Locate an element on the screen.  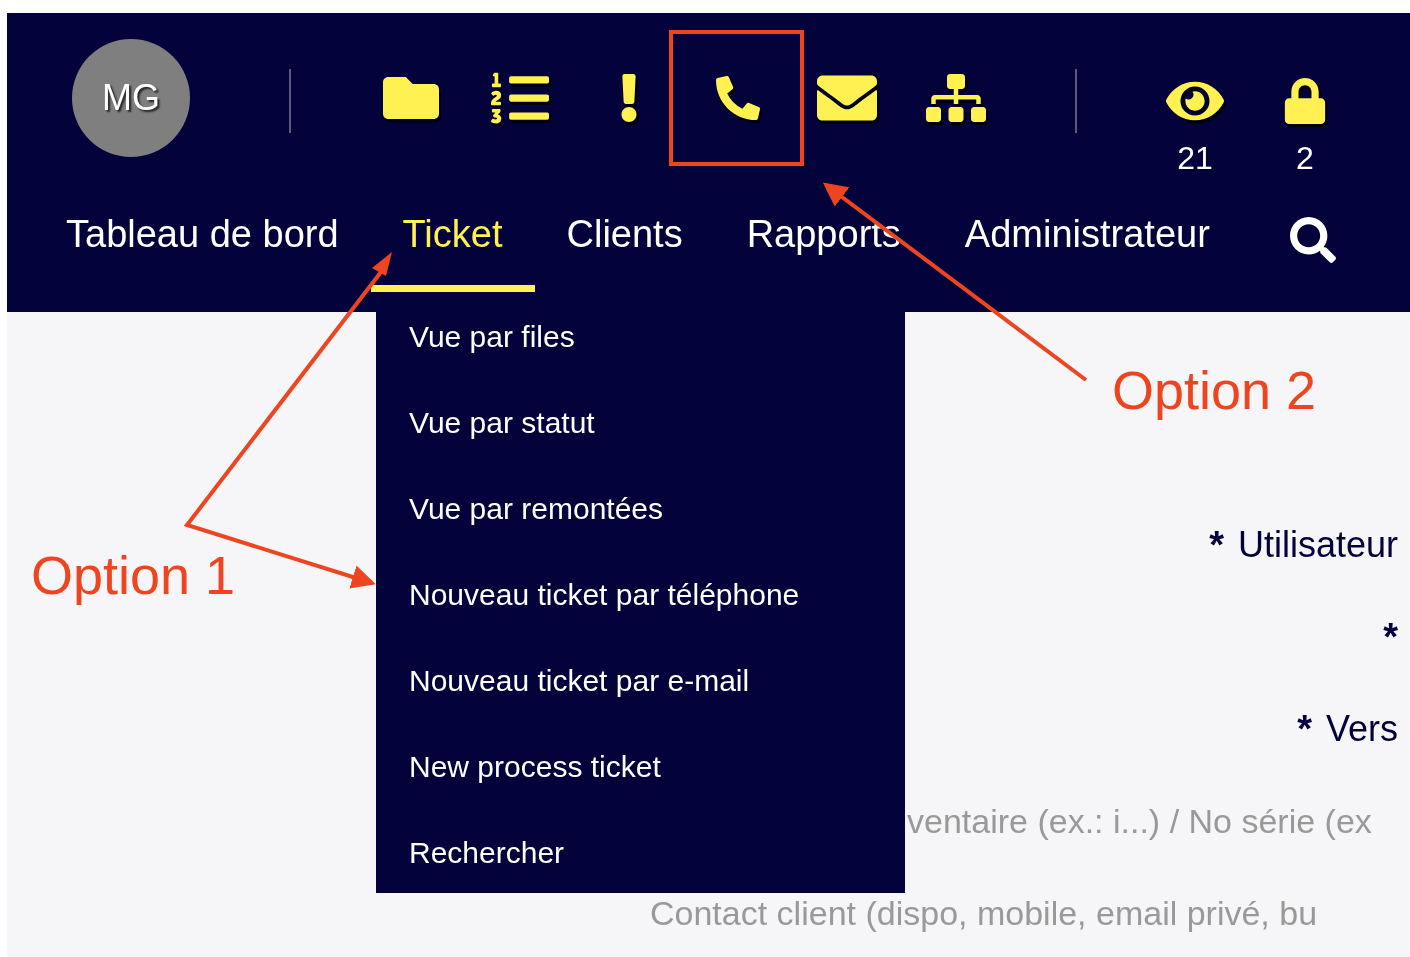
text-input: ventaire (ex.: i...) / No série (ex is located at coordinates (1157, 821).